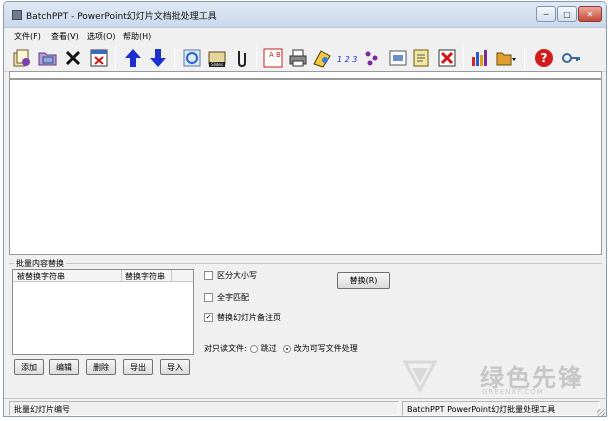  Describe the element at coordinates (249, 317) in the screenshot. I see `replace-notes-label: 替换幻灯片备注页` at that location.